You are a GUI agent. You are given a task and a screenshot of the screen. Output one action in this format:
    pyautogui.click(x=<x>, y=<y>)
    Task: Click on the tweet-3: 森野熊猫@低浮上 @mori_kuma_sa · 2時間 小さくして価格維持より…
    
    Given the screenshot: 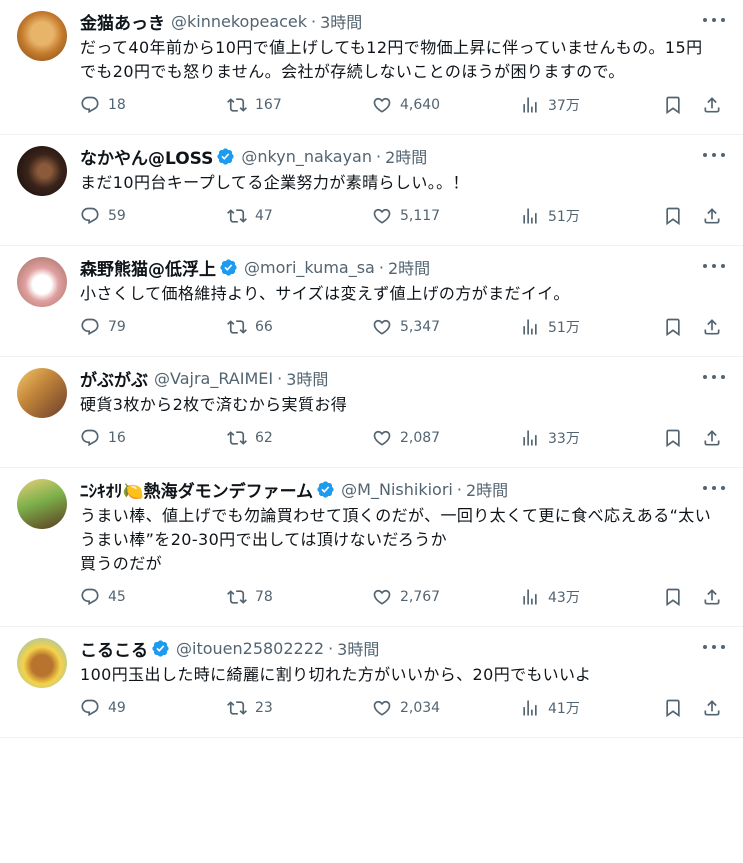 What is the action you would take?
    pyautogui.click(x=371, y=301)
    